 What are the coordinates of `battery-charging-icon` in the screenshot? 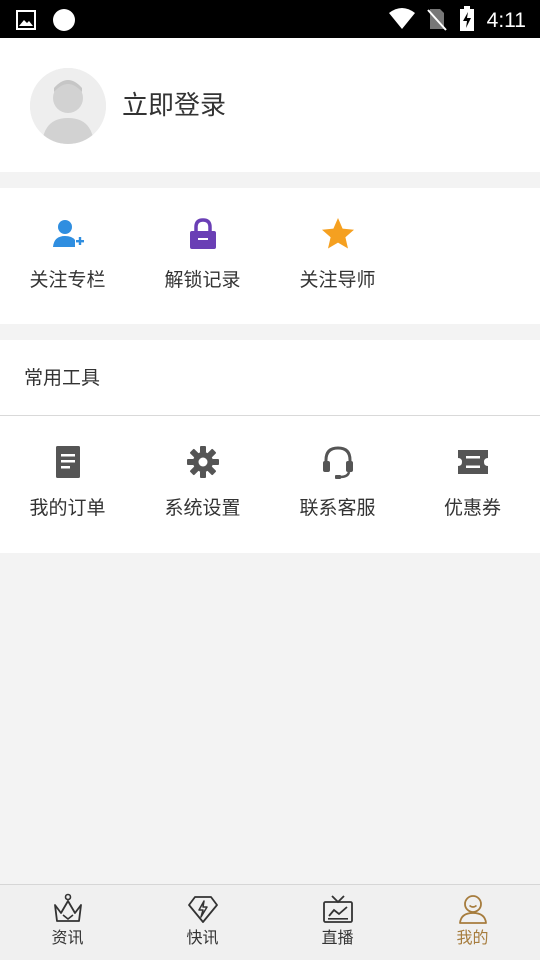 It's located at (467, 21).